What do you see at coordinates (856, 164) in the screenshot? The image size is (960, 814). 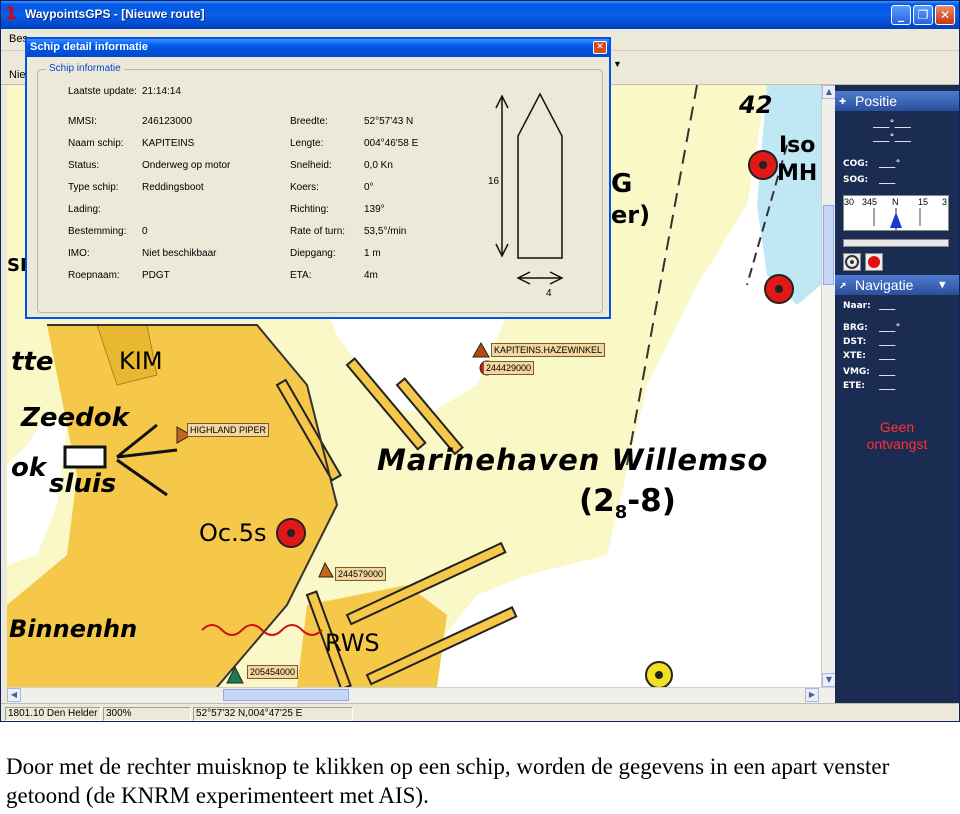 I see `cog-label: COG:` at bounding box center [856, 164].